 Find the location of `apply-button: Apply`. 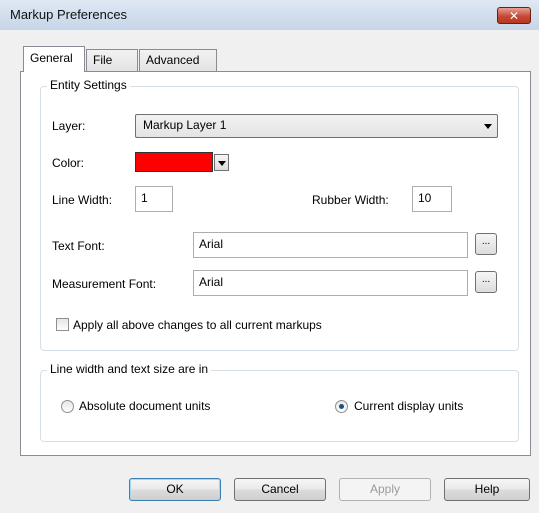

apply-button: Apply is located at coordinates (385, 489).